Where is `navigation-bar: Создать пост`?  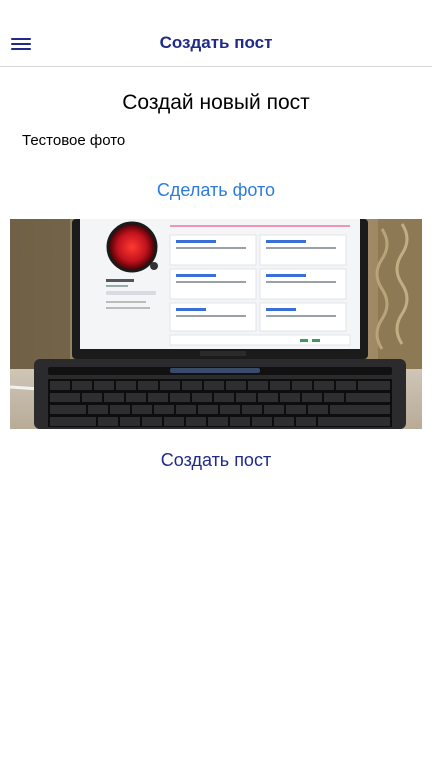 navigation-bar: Создать пост is located at coordinates (216, 33).